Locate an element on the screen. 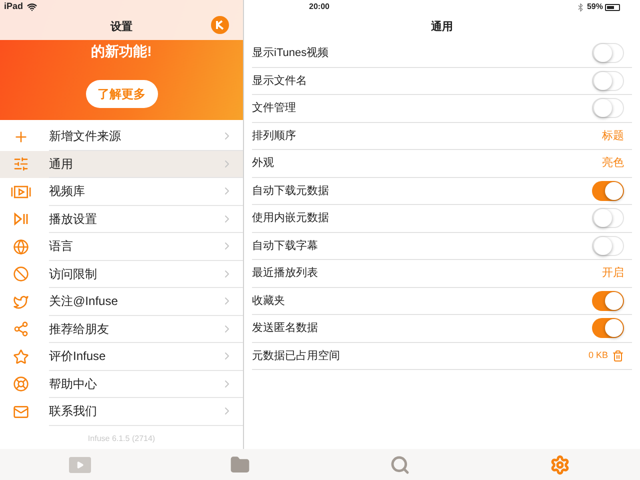 The image size is (640, 480). search-icon is located at coordinates (400, 464).